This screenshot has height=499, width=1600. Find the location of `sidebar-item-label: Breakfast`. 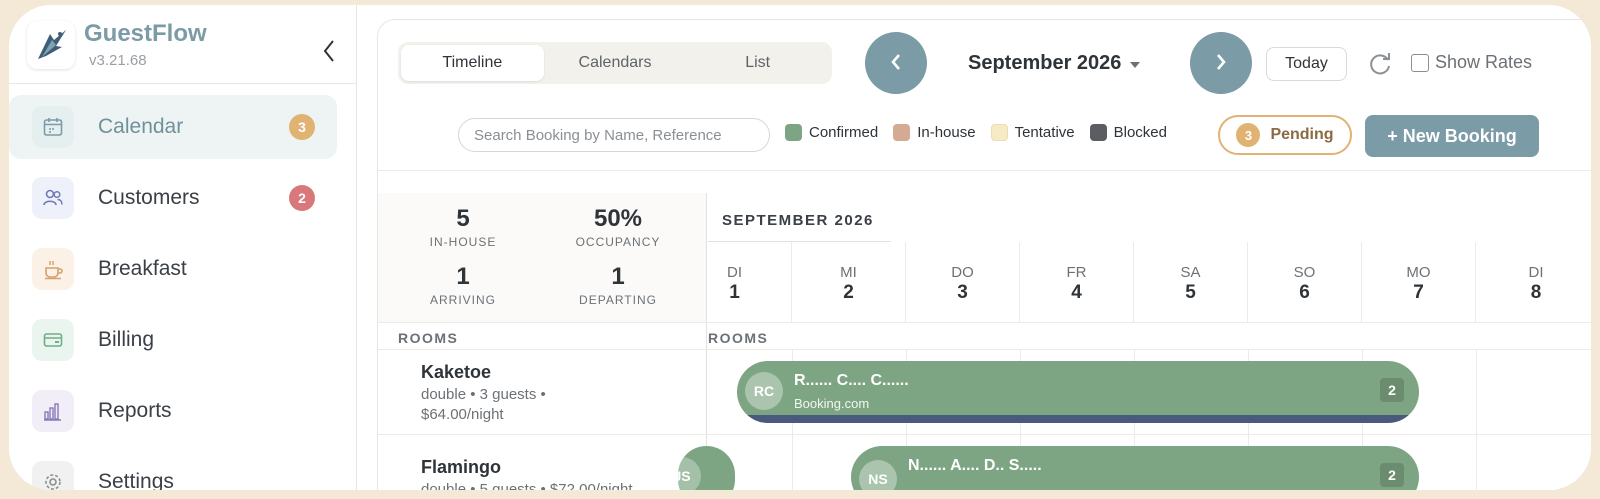

sidebar-item-label: Breakfast is located at coordinates (142, 268).